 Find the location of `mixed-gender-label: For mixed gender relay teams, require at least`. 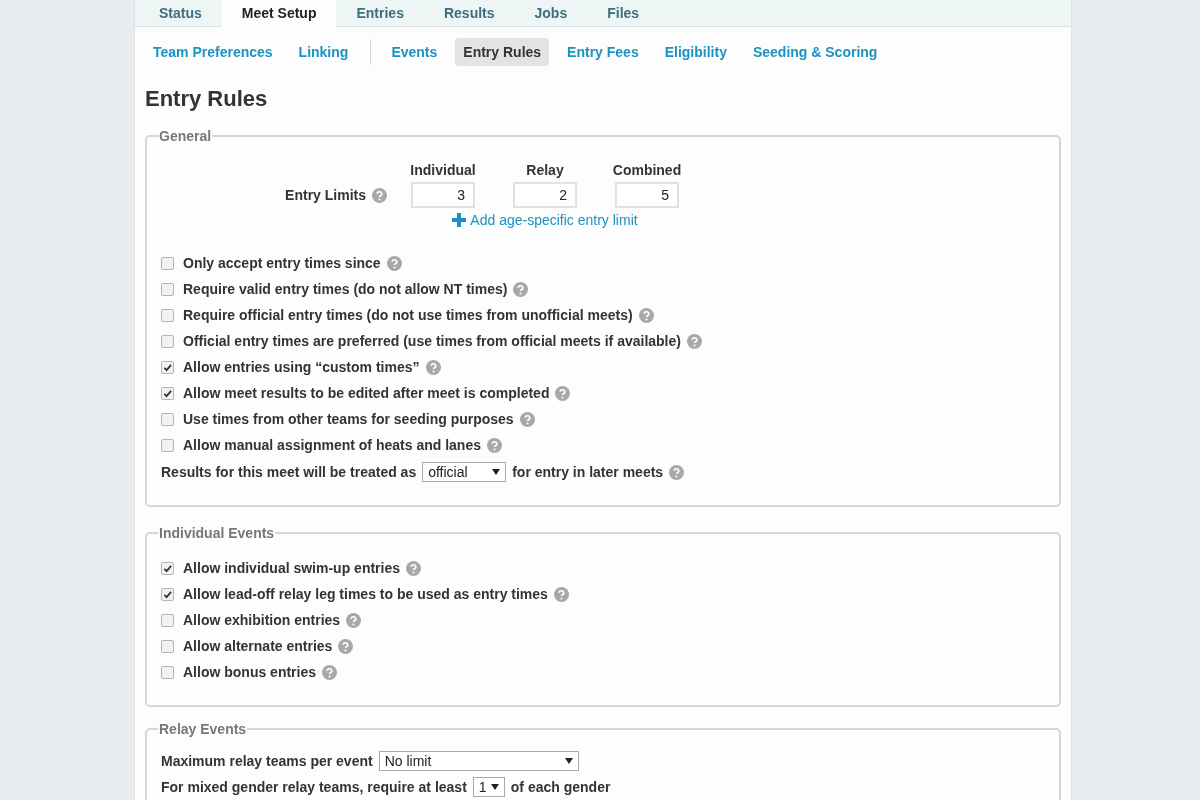

mixed-gender-label: For mixed gender relay teams, require at least is located at coordinates (314, 787).